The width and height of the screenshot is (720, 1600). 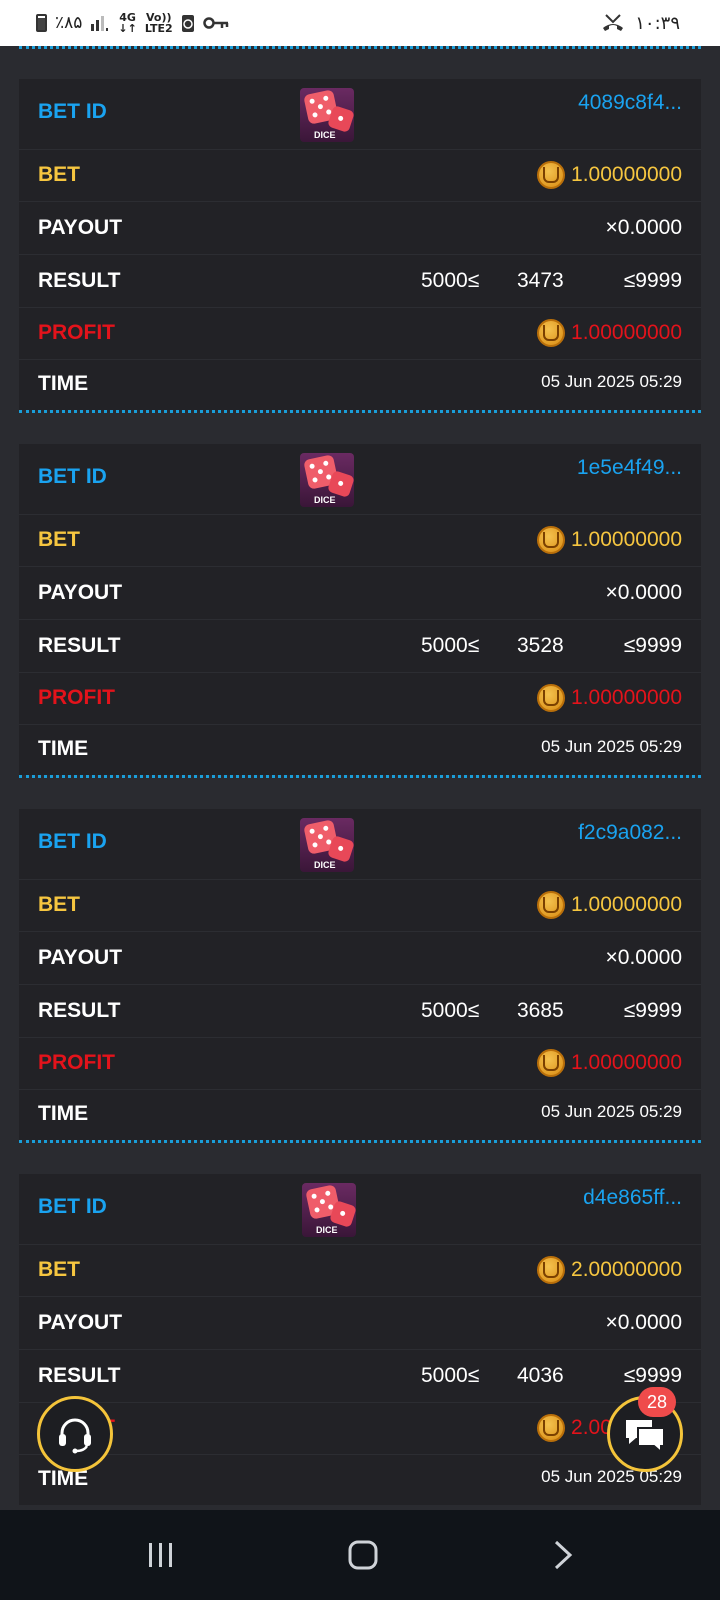 I want to click on recents-icon, so click(x=160, y=1555).